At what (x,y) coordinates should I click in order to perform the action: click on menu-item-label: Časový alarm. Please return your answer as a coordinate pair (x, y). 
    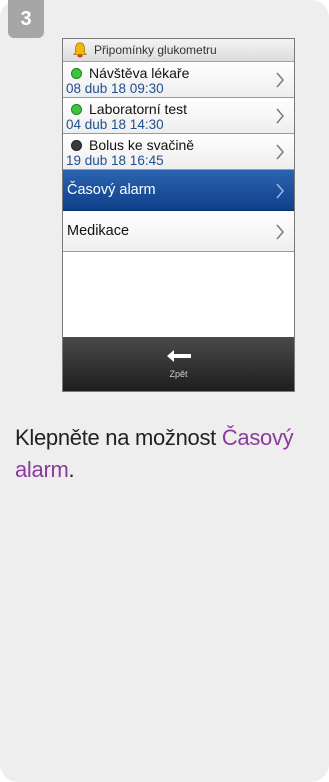
    Looking at the image, I should click on (111, 190).